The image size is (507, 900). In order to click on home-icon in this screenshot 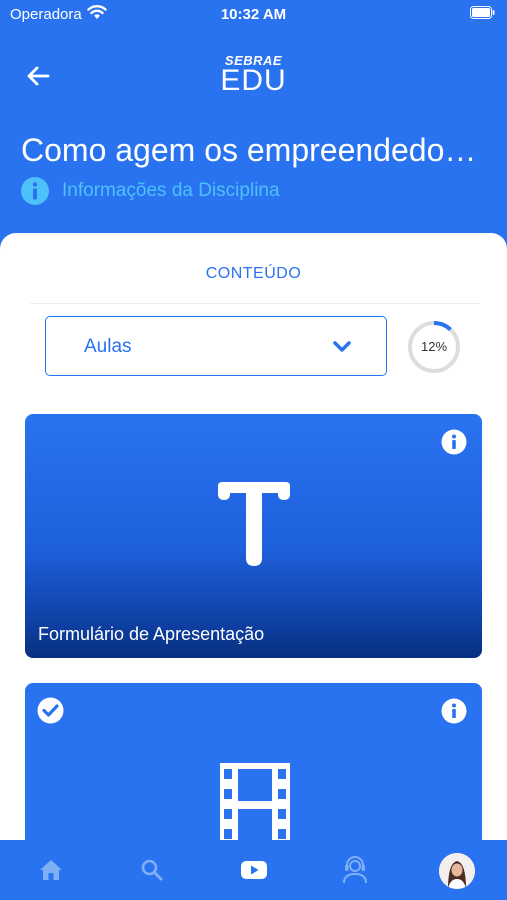, I will do `click(51, 870)`.